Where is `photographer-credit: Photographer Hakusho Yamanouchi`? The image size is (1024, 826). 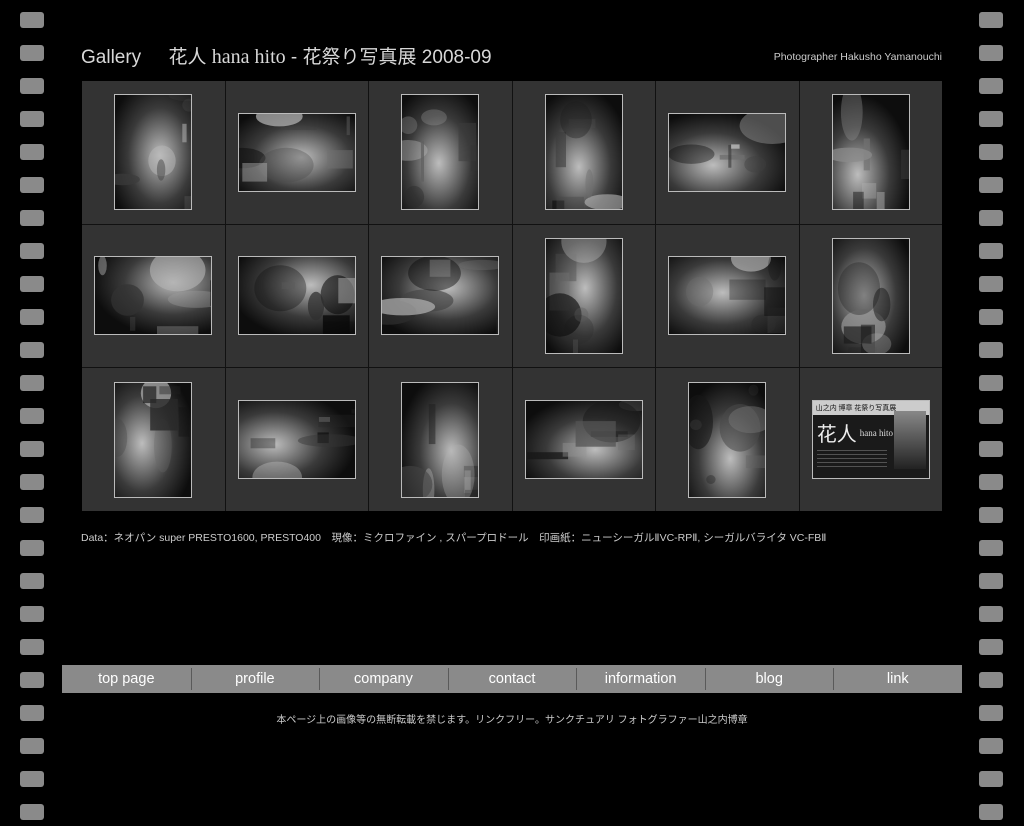
photographer-credit: Photographer Hakusho Yamanouchi is located at coordinates (857, 57).